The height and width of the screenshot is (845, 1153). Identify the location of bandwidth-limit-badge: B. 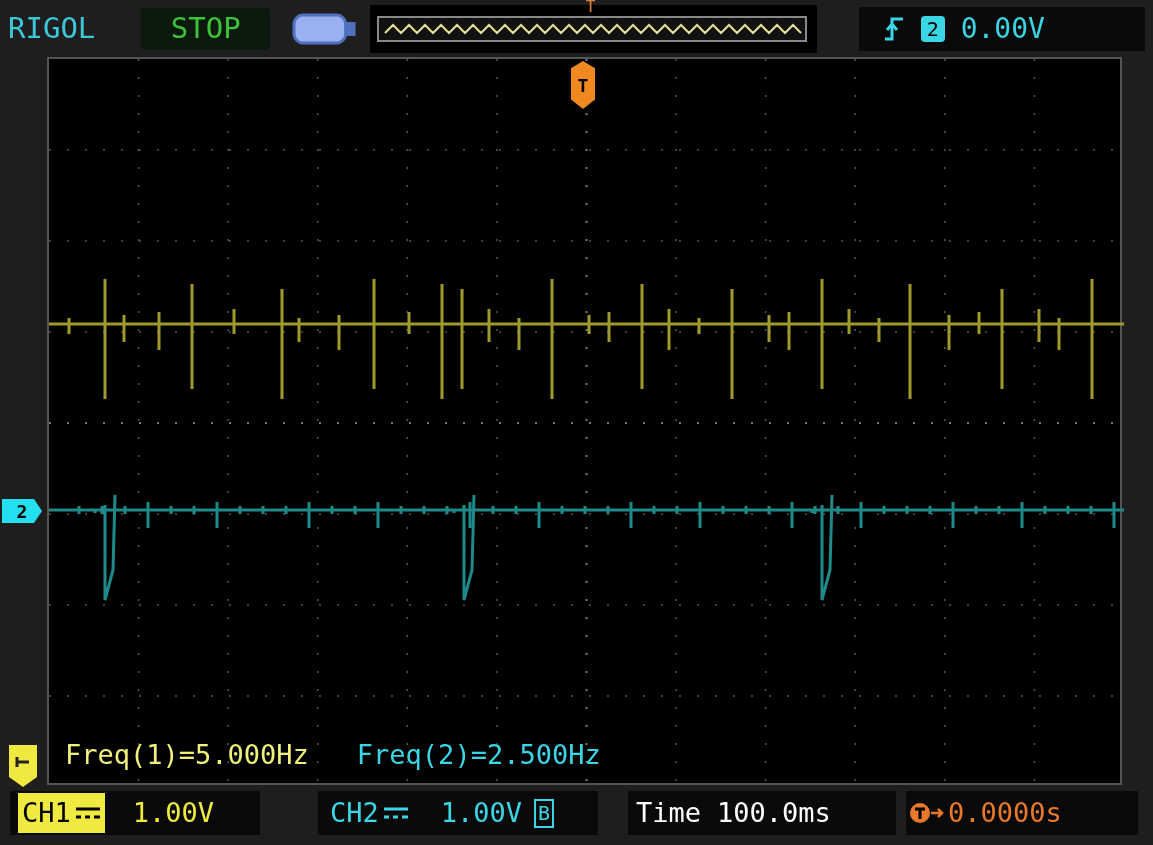
(544, 813).